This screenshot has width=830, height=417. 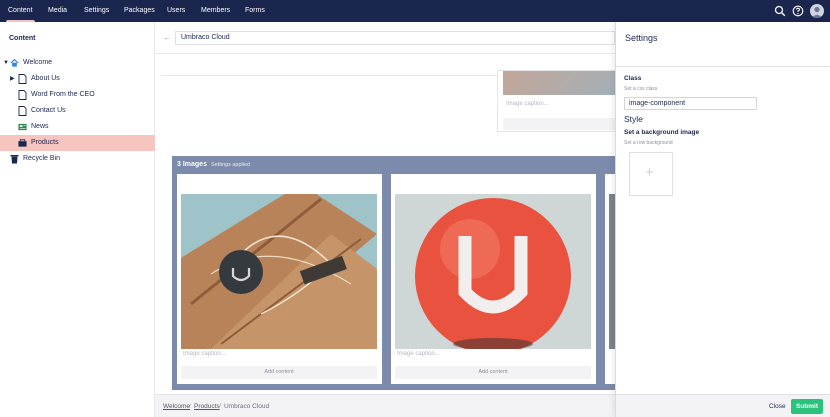 I want to click on nav-packages: Packages, so click(x=139, y=11).